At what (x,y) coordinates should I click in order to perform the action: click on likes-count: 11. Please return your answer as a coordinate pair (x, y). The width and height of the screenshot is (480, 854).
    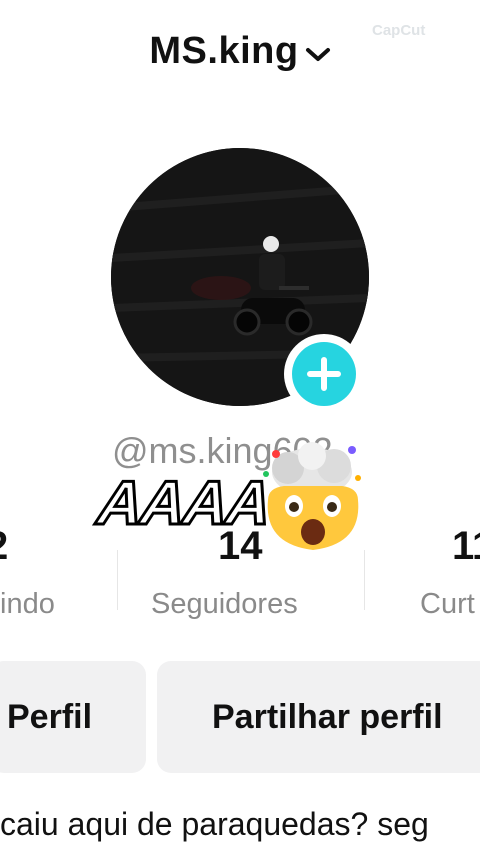
    Looking at the image, I should click on (466, 546).